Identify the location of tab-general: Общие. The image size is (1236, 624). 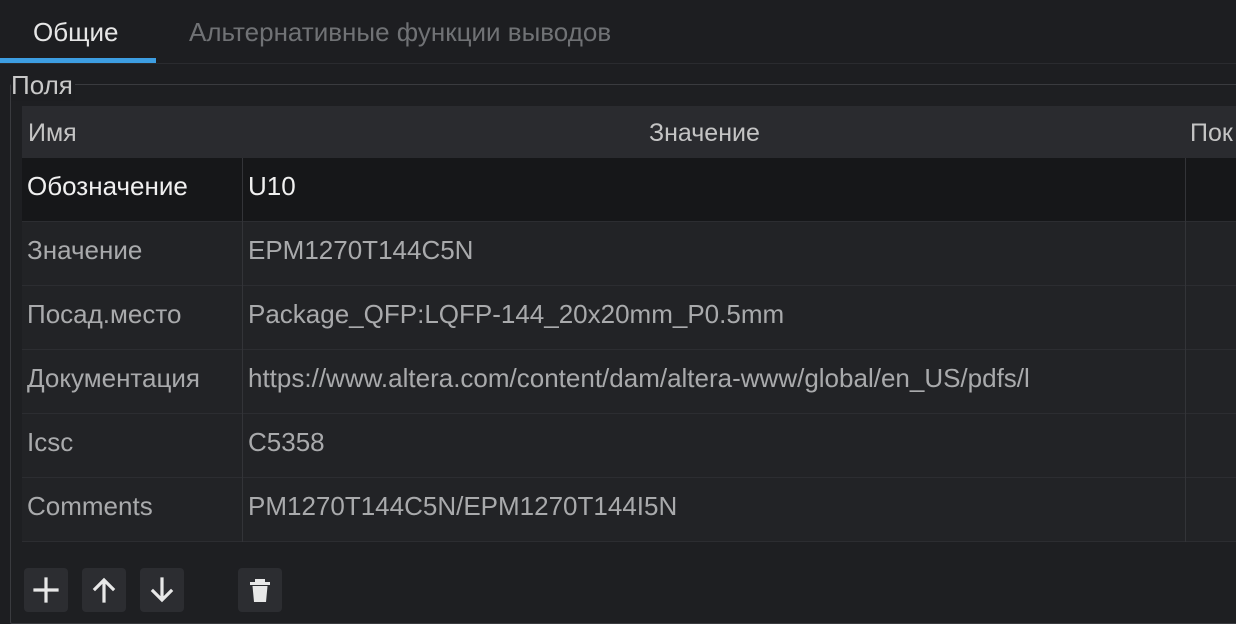
(76, 32).